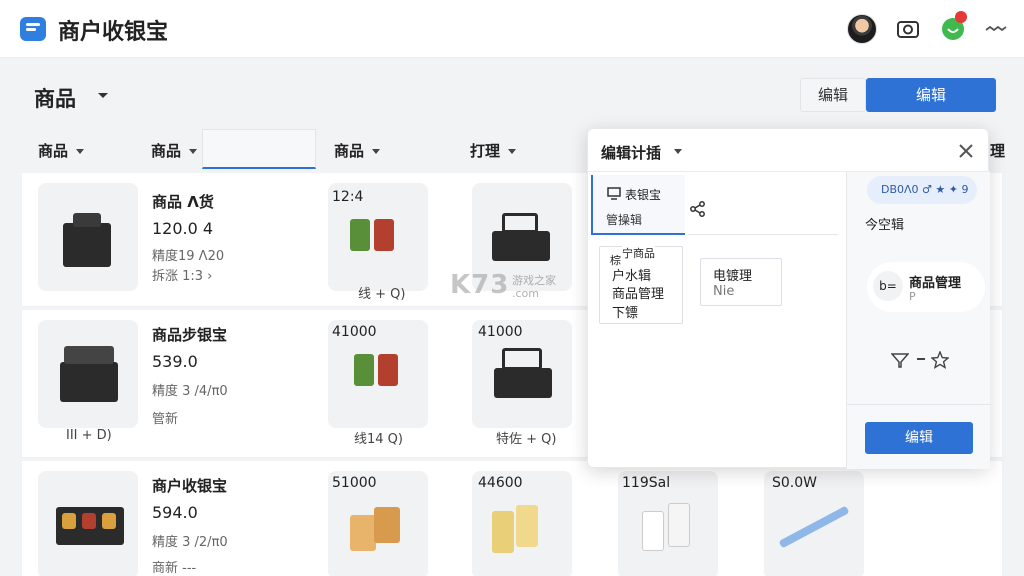 This screenshot has width=1024, height=576. I want to click on filter-label: 打理, so click(485, 151).